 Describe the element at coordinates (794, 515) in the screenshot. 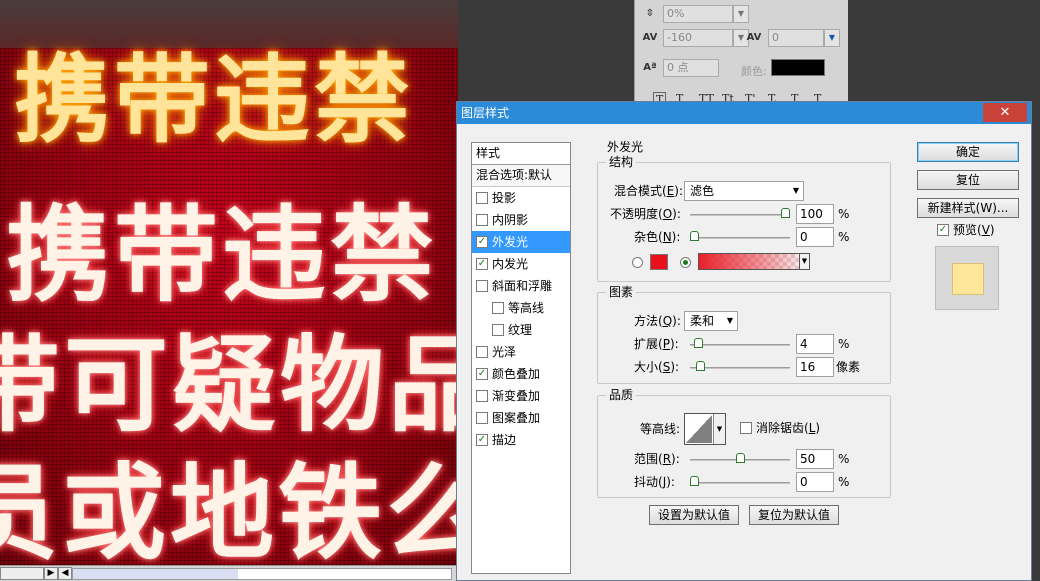

I see `reset-to-default-button: 复位为默认值` at that location.